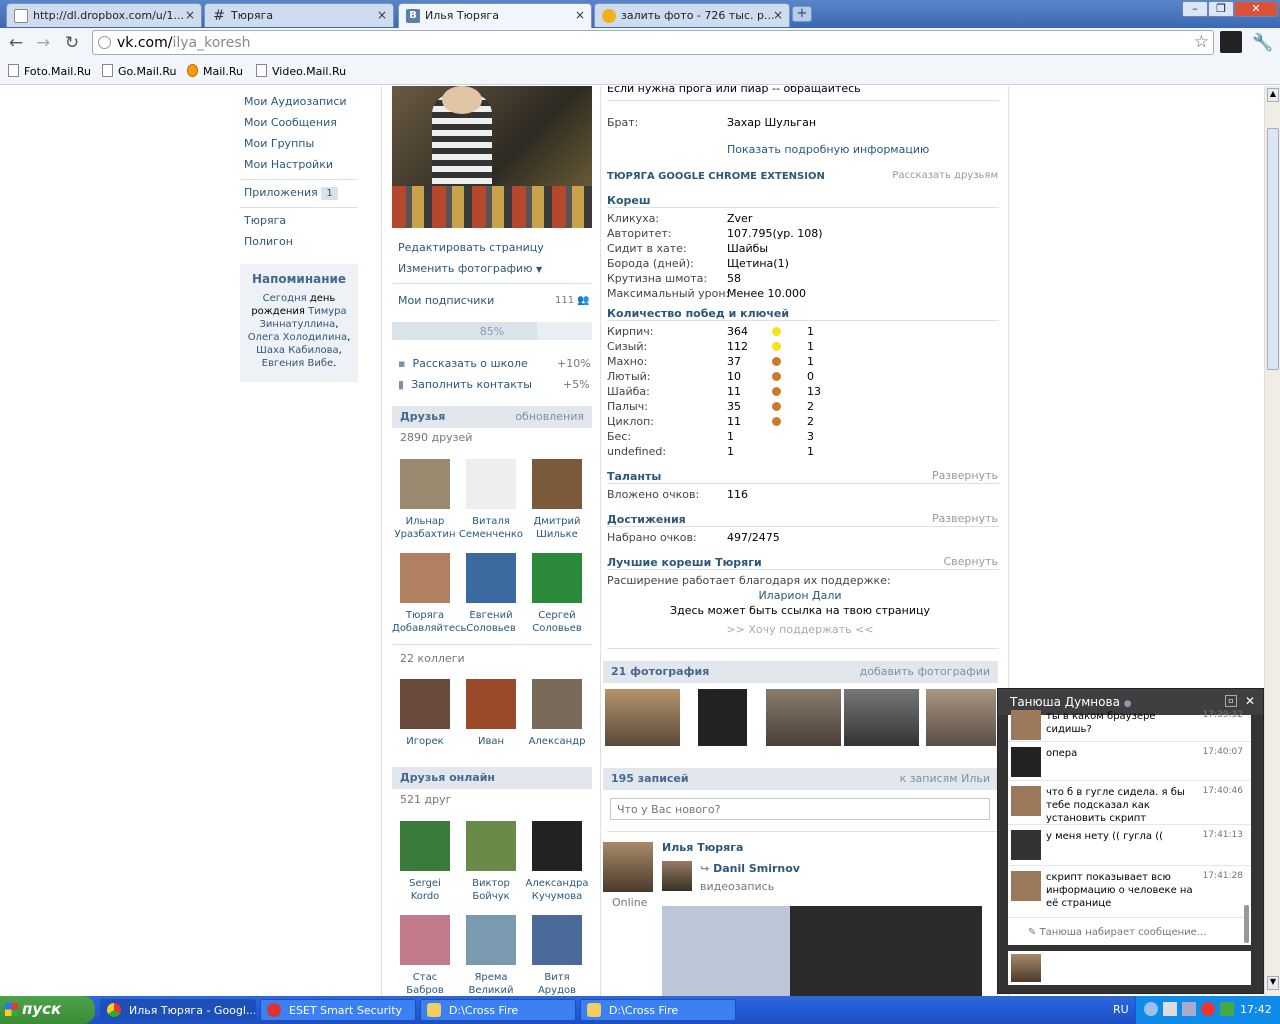 The height and width of the screenshot is (1024, 1280). I want to click on taskbar-eset: ESET Smart Security, so click(338, 1010).